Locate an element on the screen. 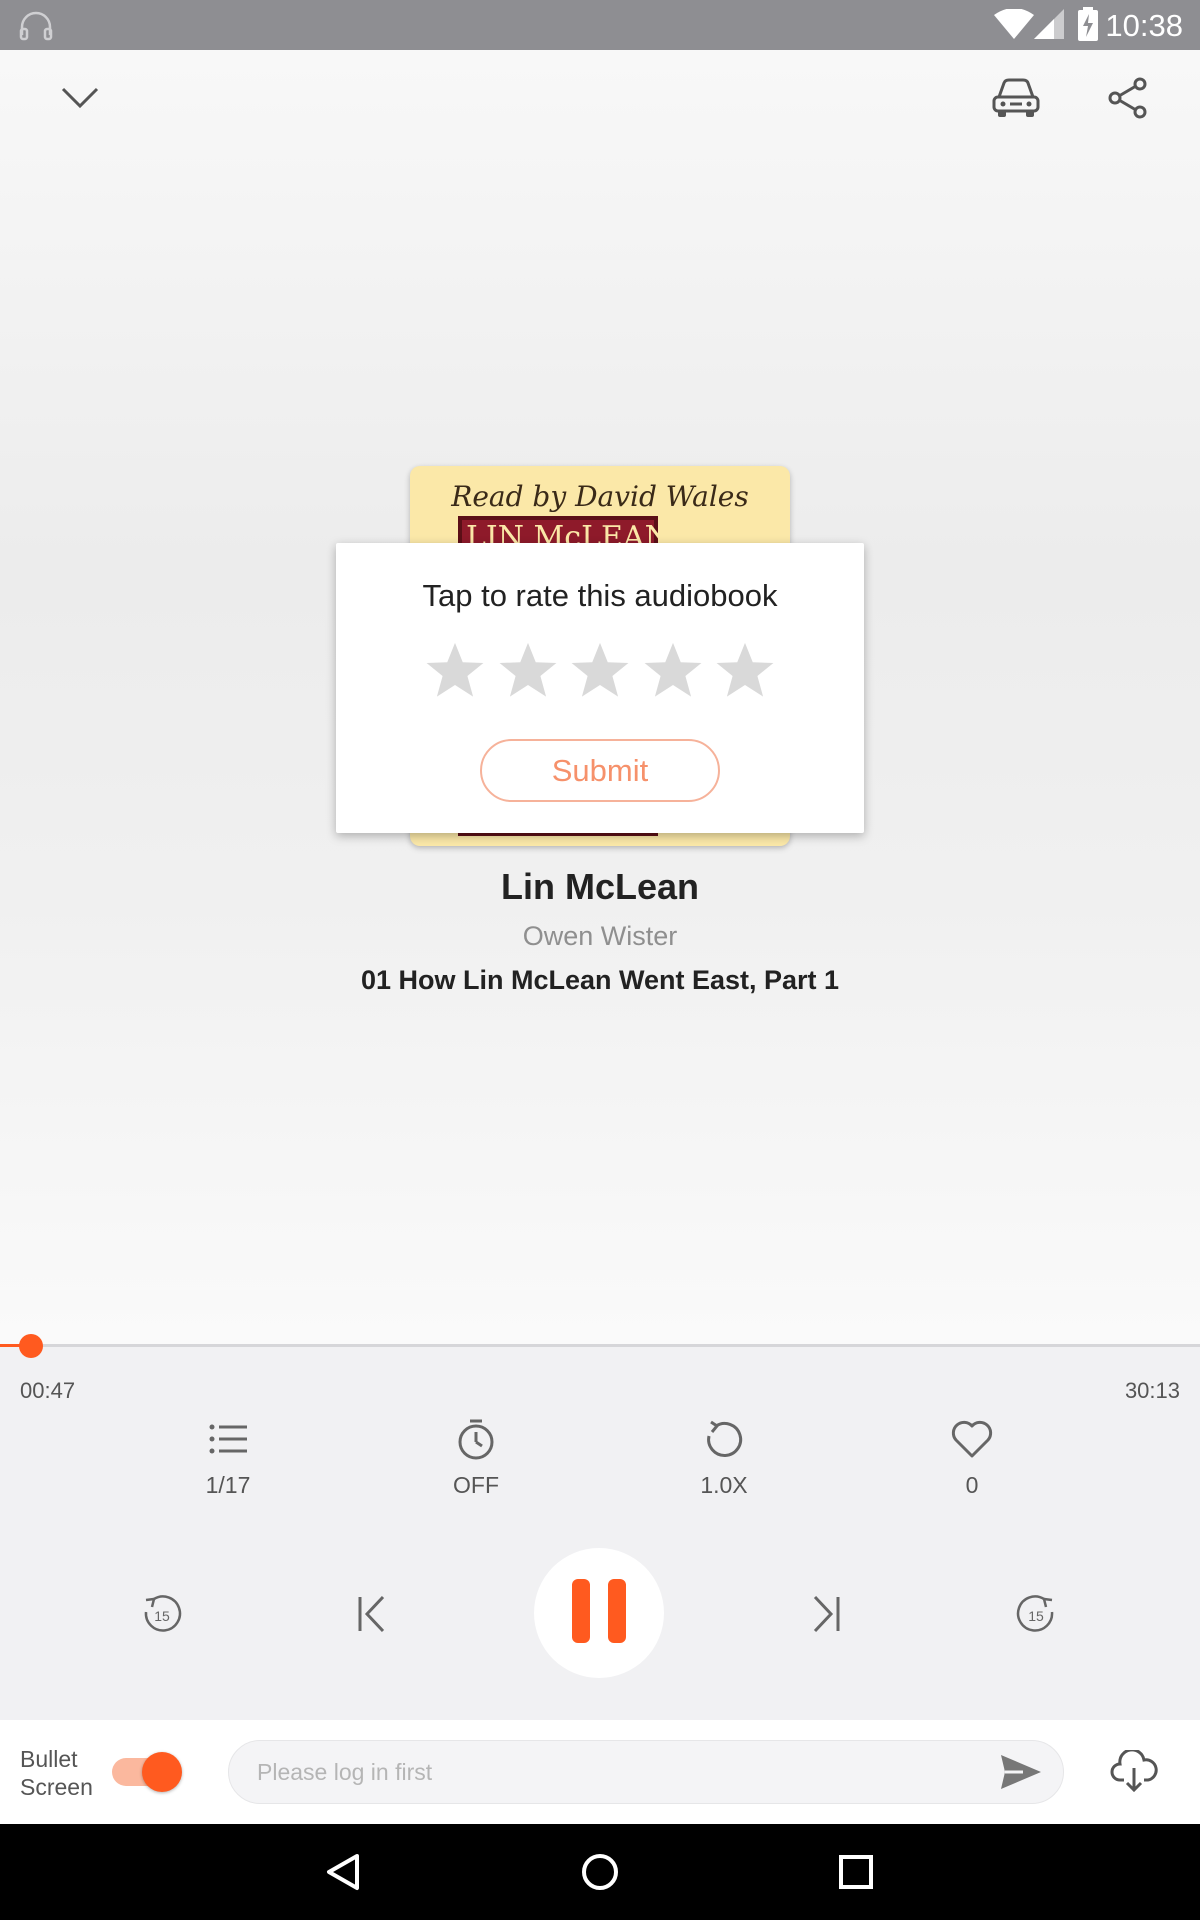  status-bar: 10:38 is located at coordinates (600, 25).